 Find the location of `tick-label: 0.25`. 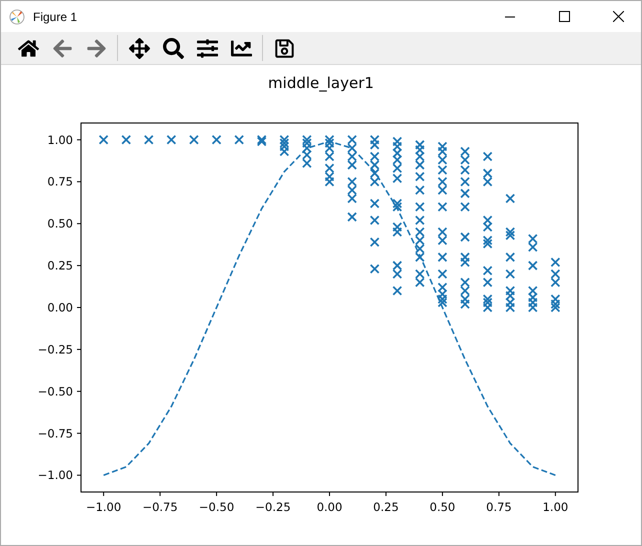

tick-label: 0.25 is located at coordinates (386, 507).